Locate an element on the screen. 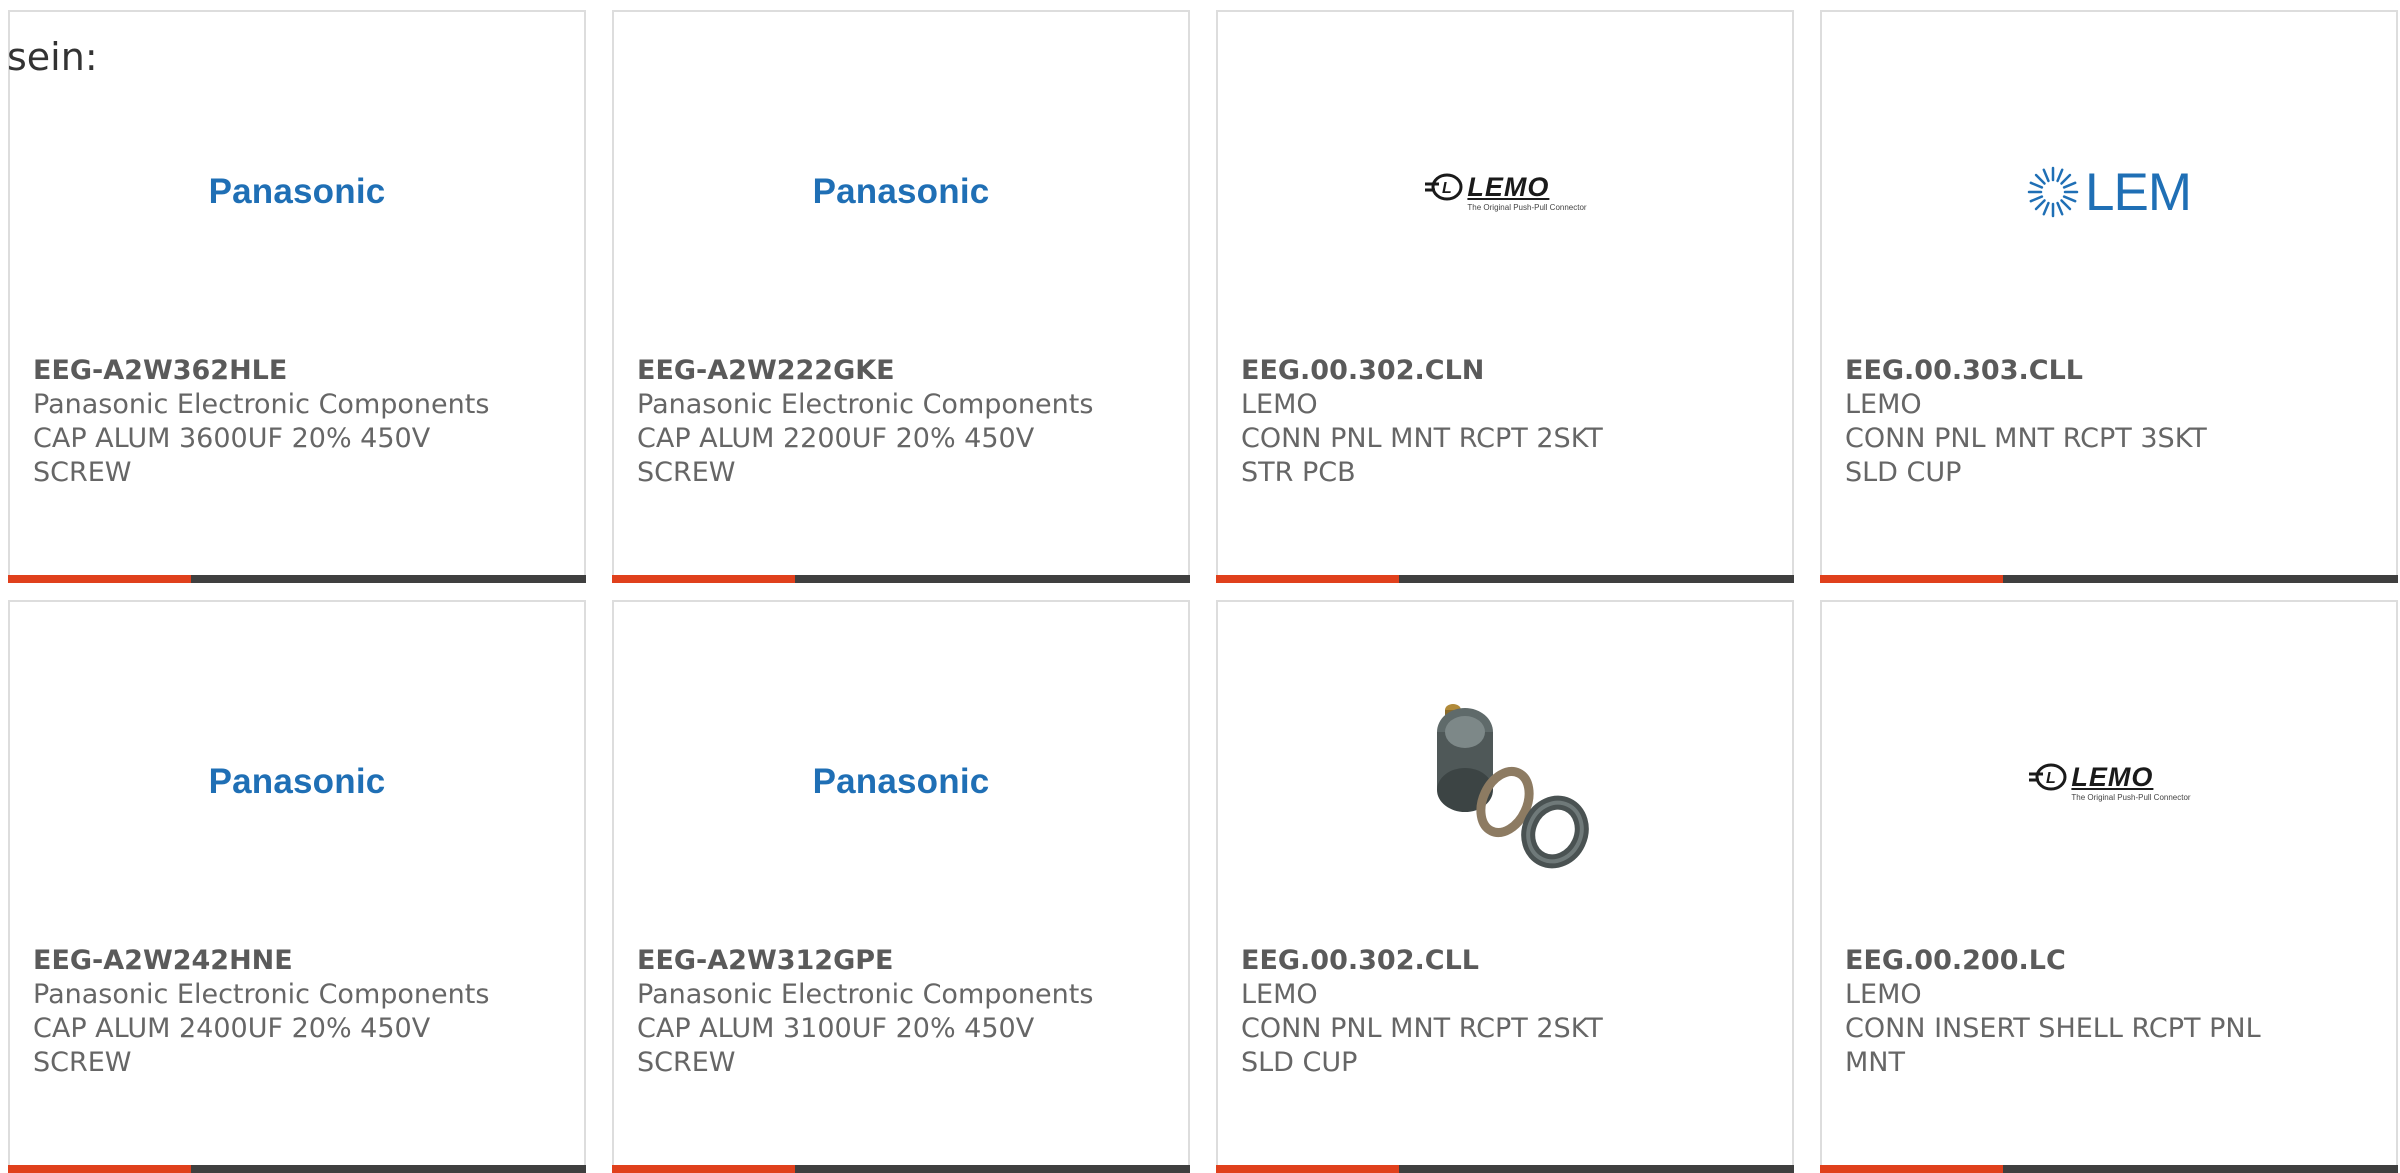 This screenshot has width=2400, height=1173. product-image: LEM is located at coordinates (2109, 192).